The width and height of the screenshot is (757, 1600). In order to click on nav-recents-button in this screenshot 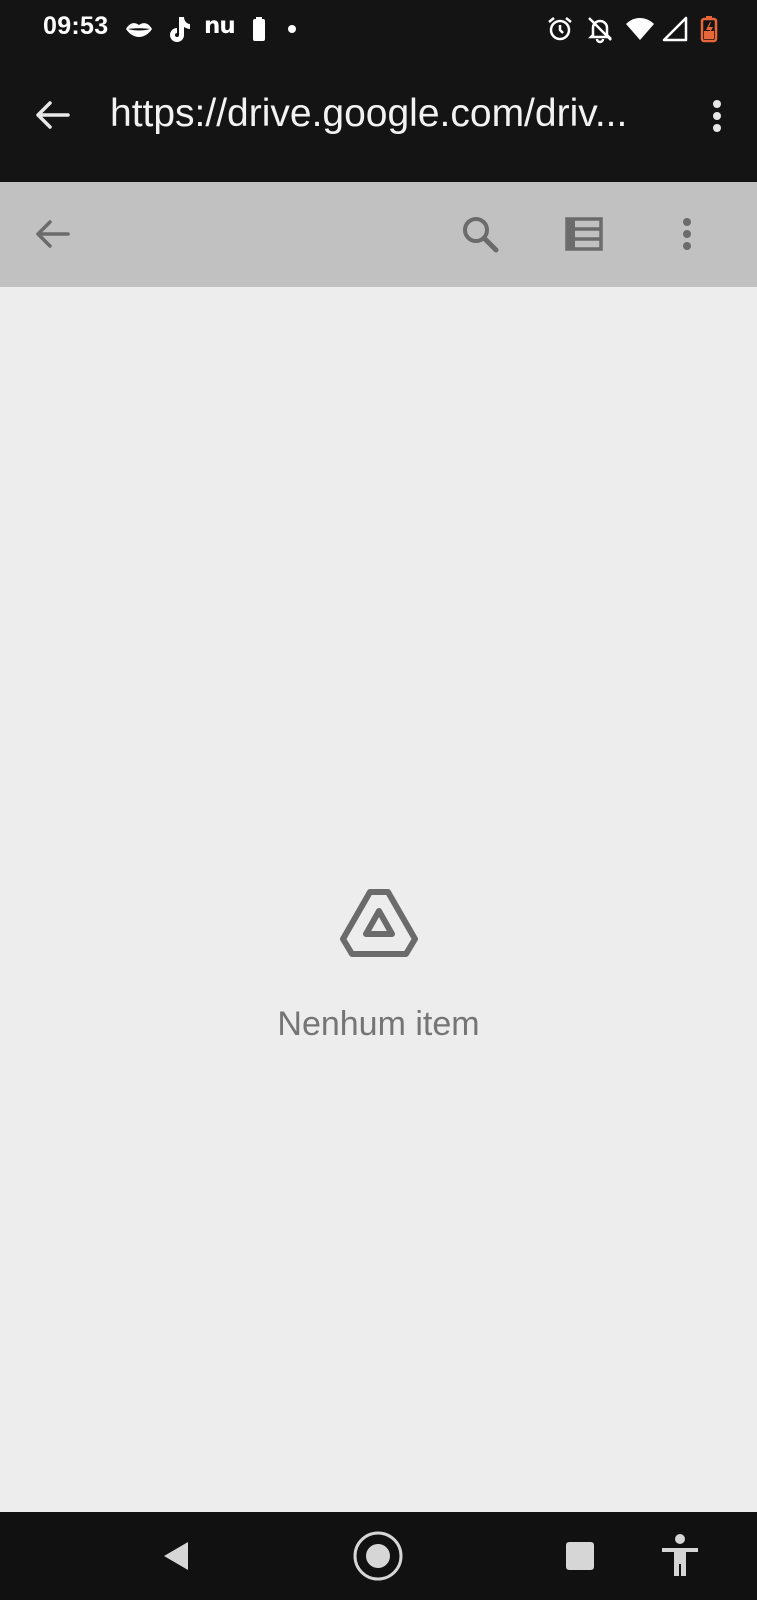, I will do `click(580, 1556)`.